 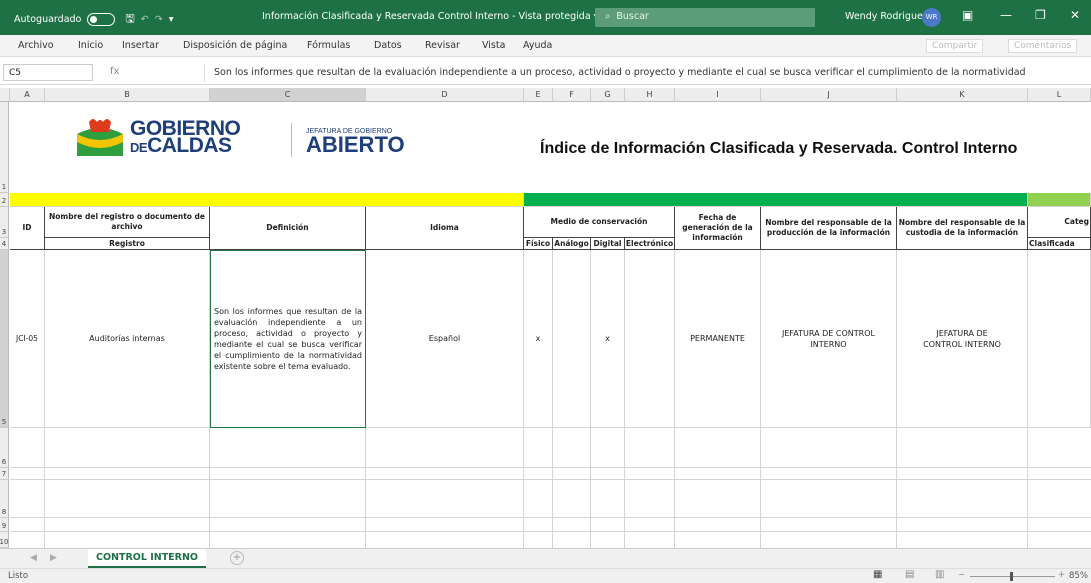 What do you see at coordinates (1059, 222) in the screenshot?
I see `header-categoria: Categ` at bounding box center [1059, 222].